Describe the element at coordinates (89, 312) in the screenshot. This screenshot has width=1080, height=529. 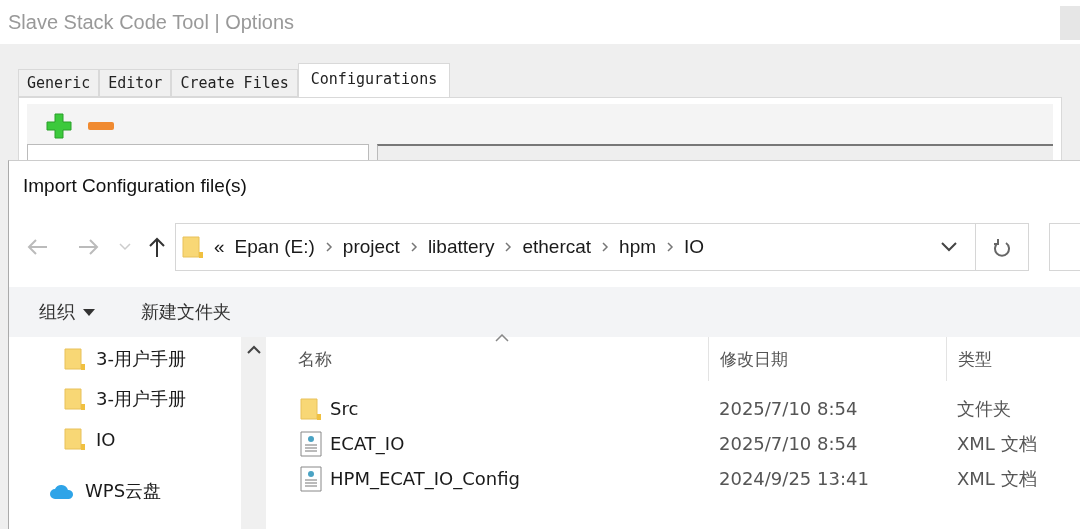
I see `caret-icon` at that location.